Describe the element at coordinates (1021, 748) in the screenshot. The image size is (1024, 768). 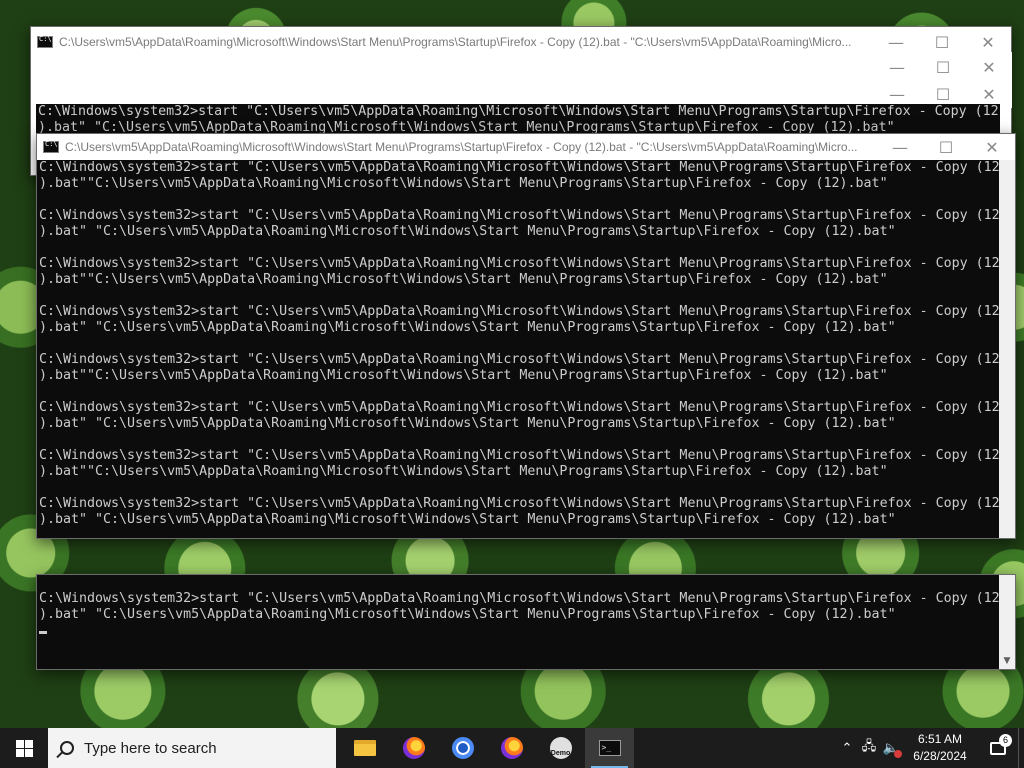
I see `show-desktop-button` at that location.